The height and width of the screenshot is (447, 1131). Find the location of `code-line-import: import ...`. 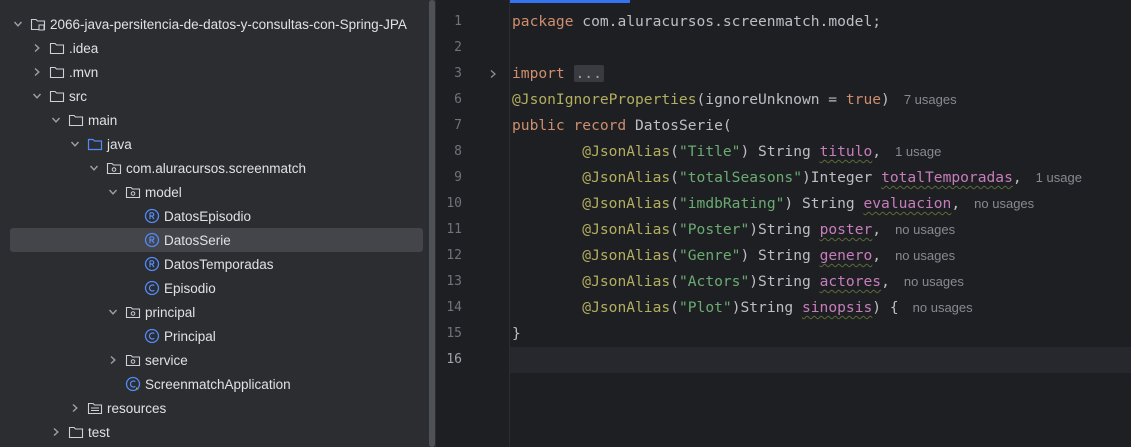

code-line-import: import ... is located at coordinates (821, 74).